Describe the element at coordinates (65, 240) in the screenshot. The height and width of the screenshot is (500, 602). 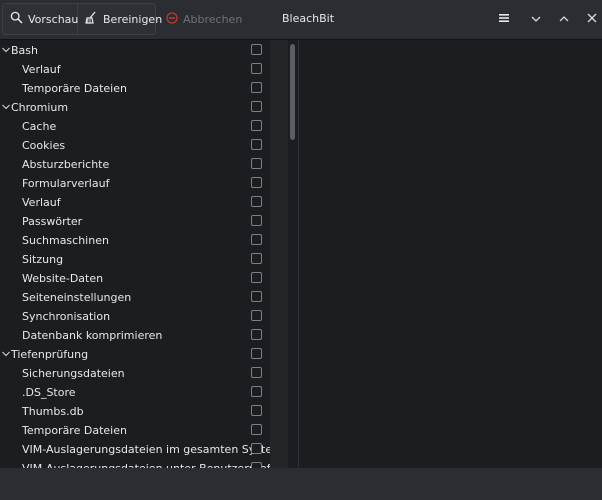
I see `tree-item-label: Suchmaschinen` at that location.